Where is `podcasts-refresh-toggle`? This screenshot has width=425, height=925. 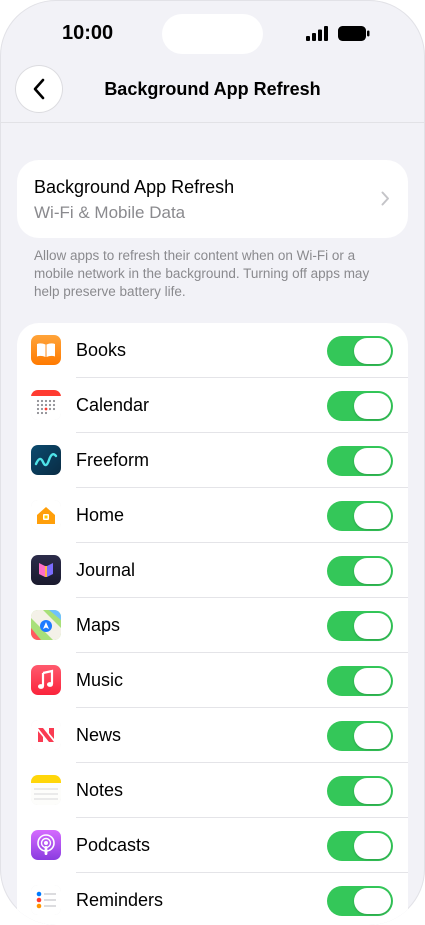 podcasts-refresh-toggle is located at coordinates (360, 846).